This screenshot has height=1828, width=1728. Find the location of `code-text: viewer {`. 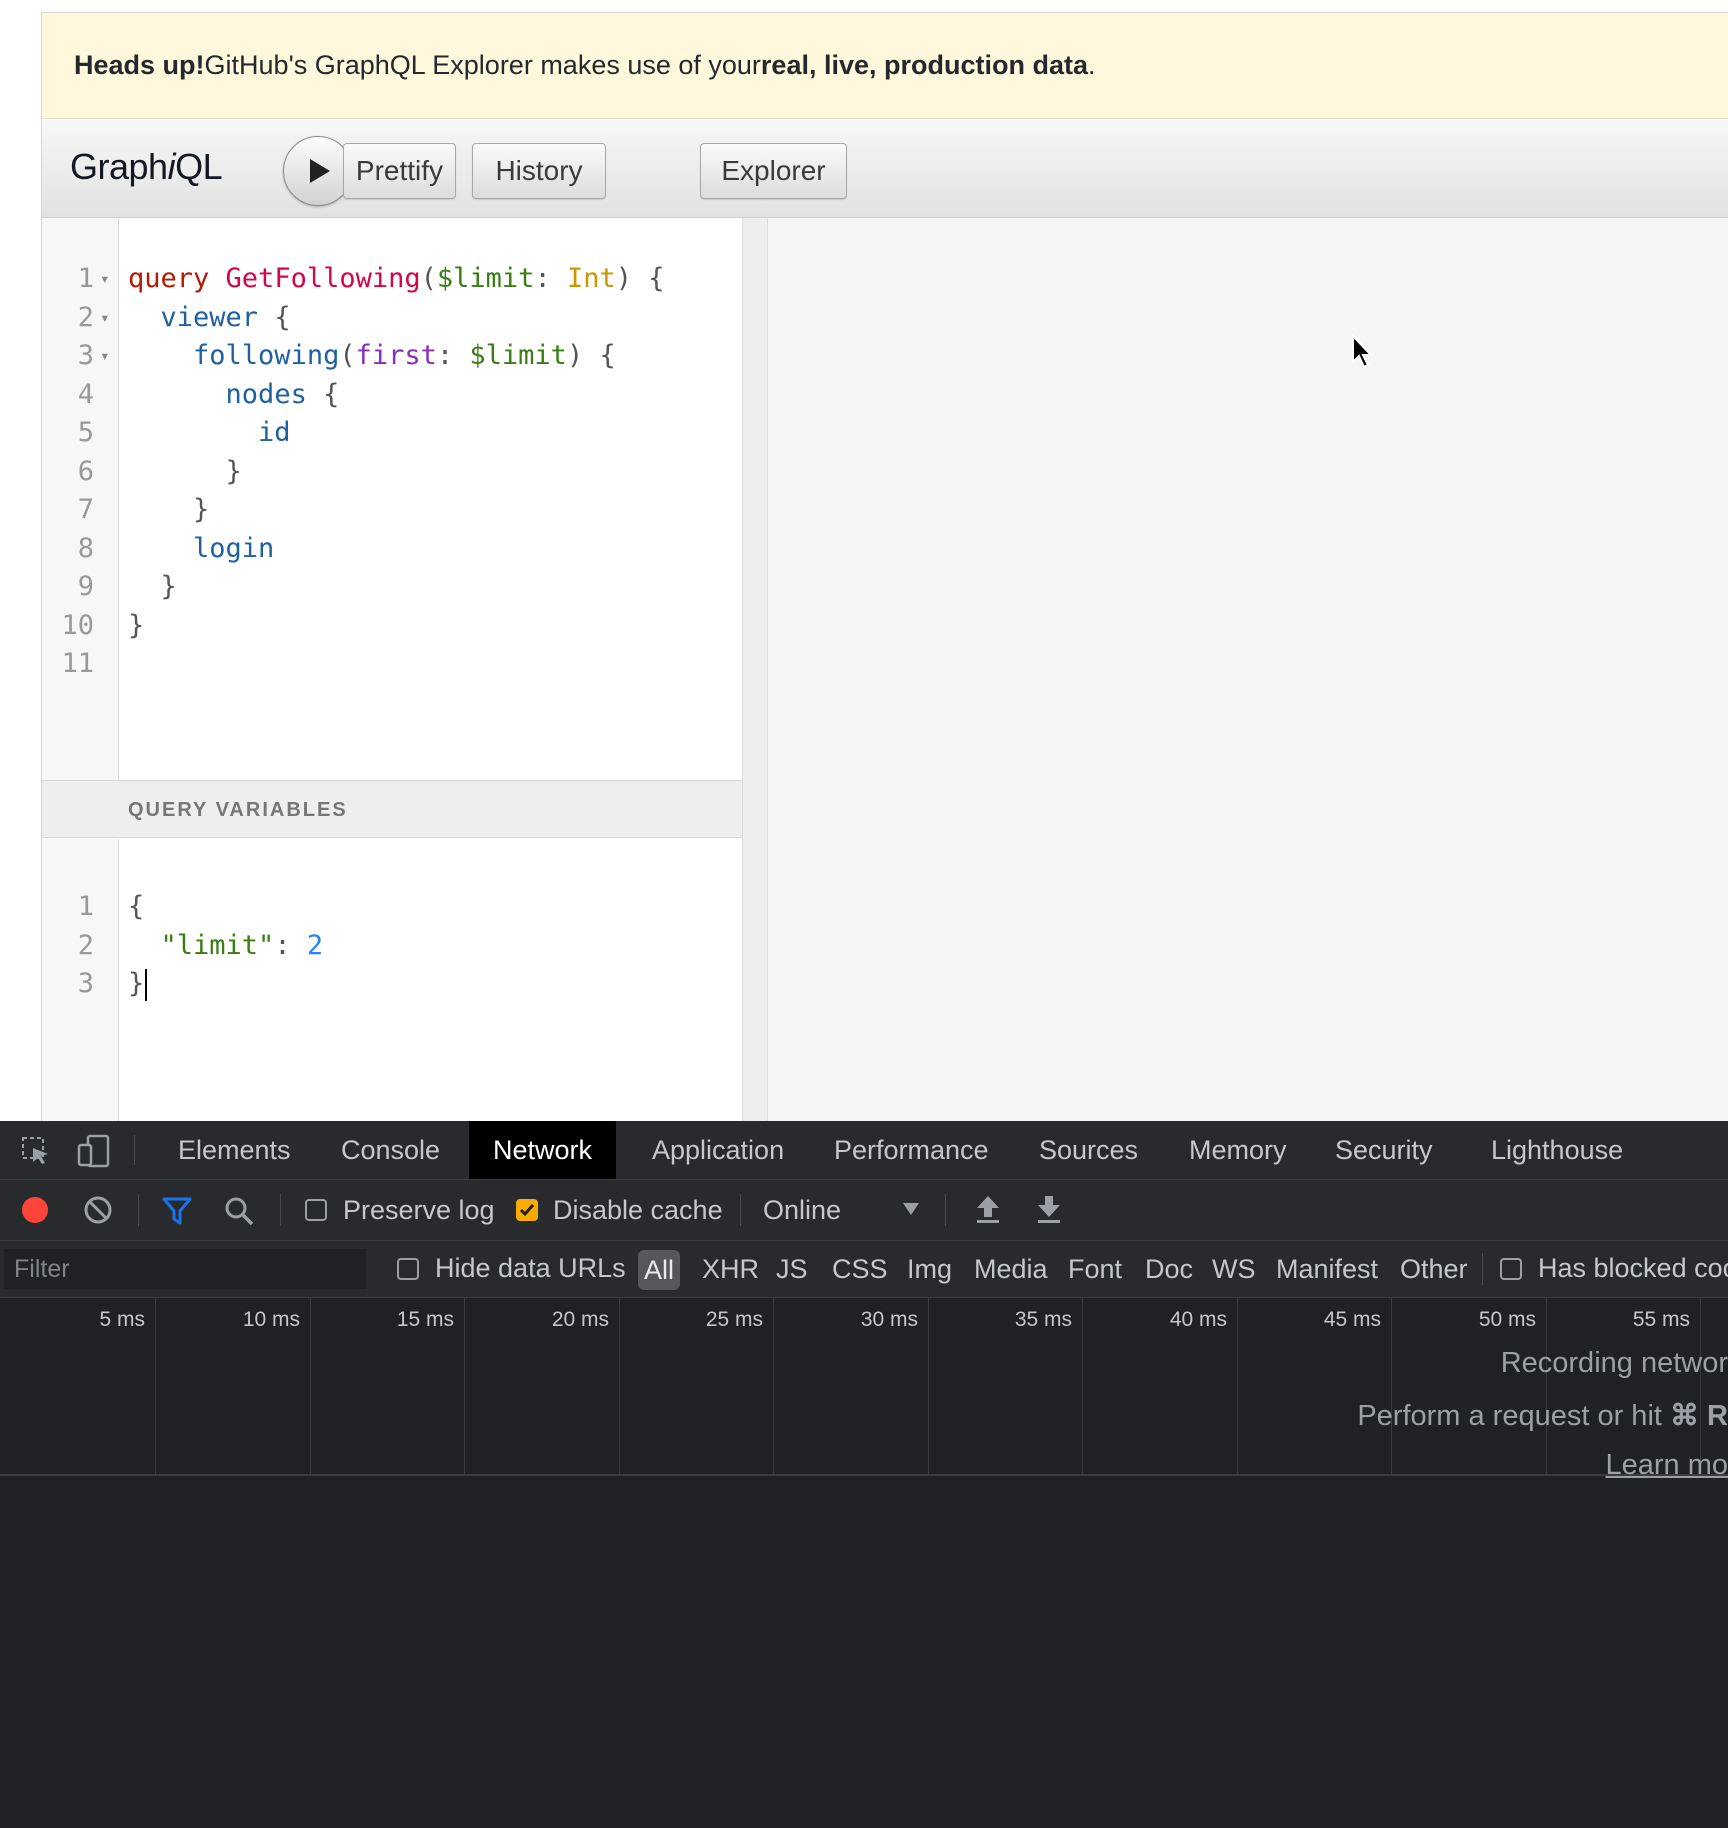

code-text: viewer { is located at coordinates (225, 317).